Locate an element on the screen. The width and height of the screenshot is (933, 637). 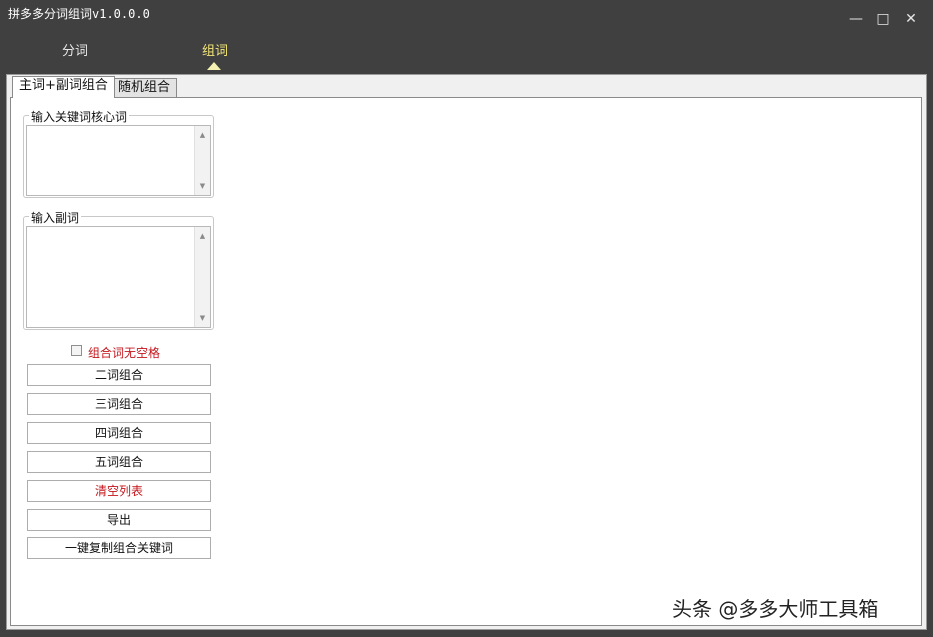
watermark: 头条 @多多大师工具箱 is located at coordinates (775, 607).